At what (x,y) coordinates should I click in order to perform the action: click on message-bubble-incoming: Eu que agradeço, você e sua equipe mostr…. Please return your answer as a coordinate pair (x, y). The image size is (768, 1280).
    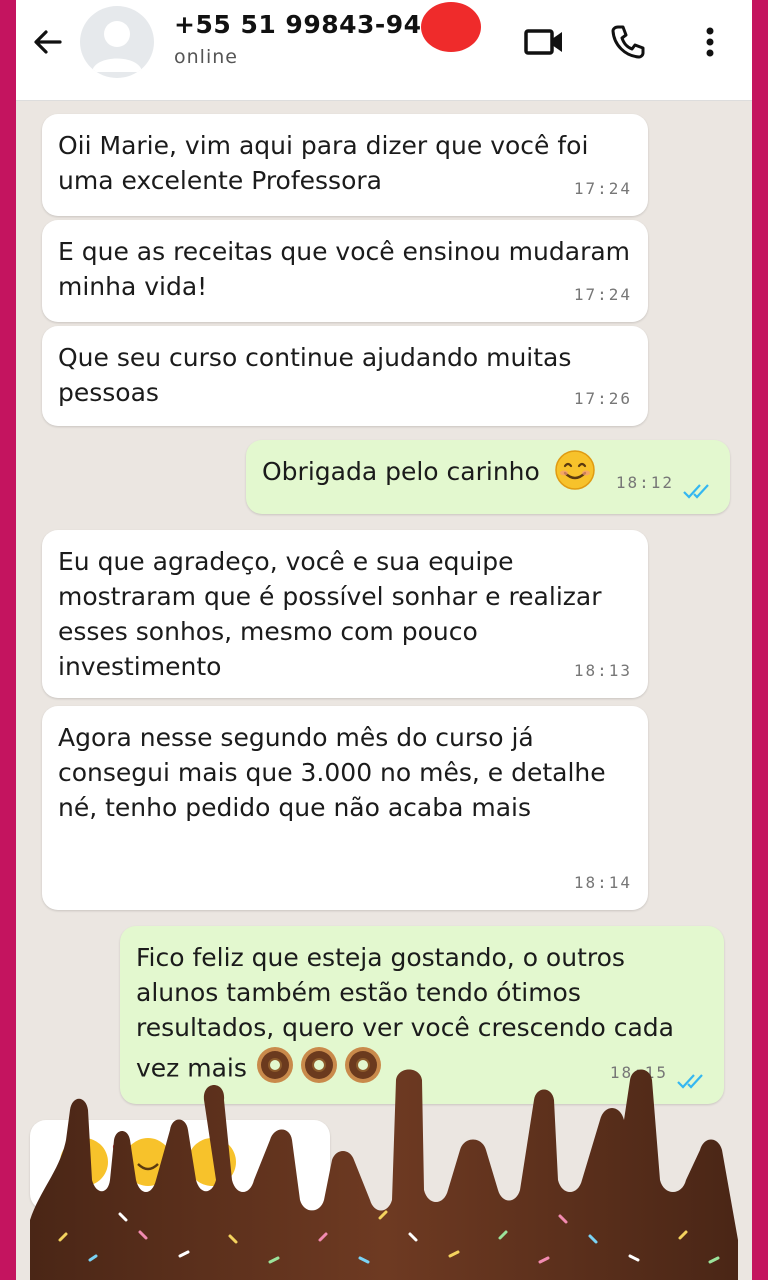
    Looking at the image, I should click on (345, 614).